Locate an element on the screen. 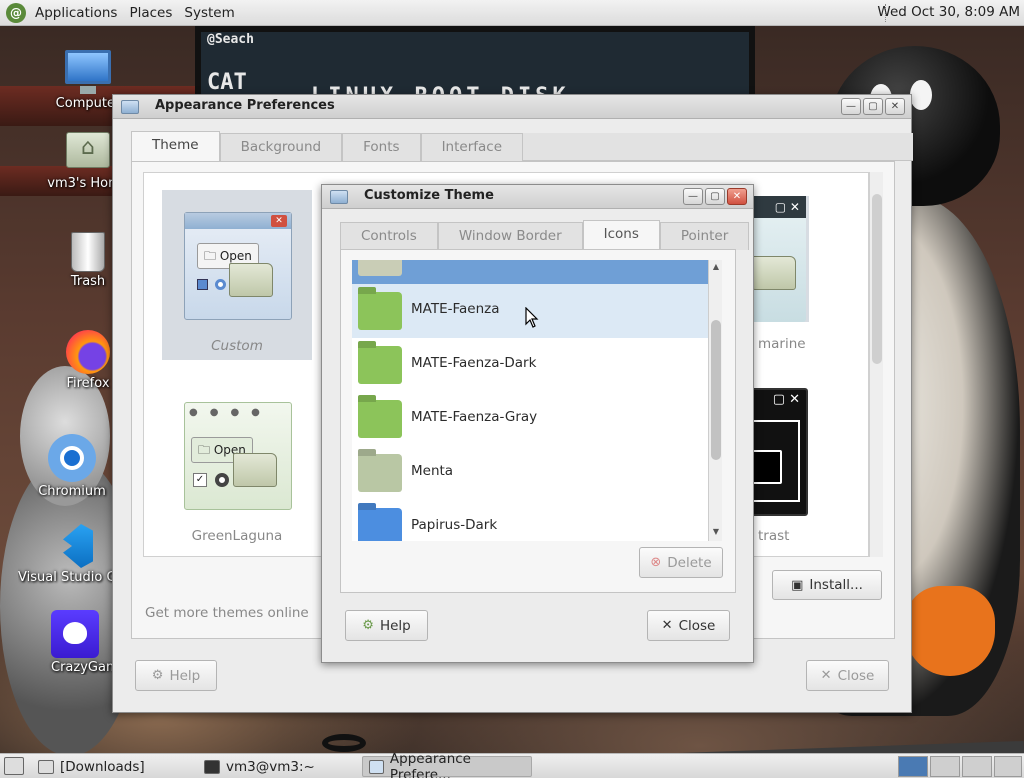  tab-theme: Theme is located at coordinates (175, 146).